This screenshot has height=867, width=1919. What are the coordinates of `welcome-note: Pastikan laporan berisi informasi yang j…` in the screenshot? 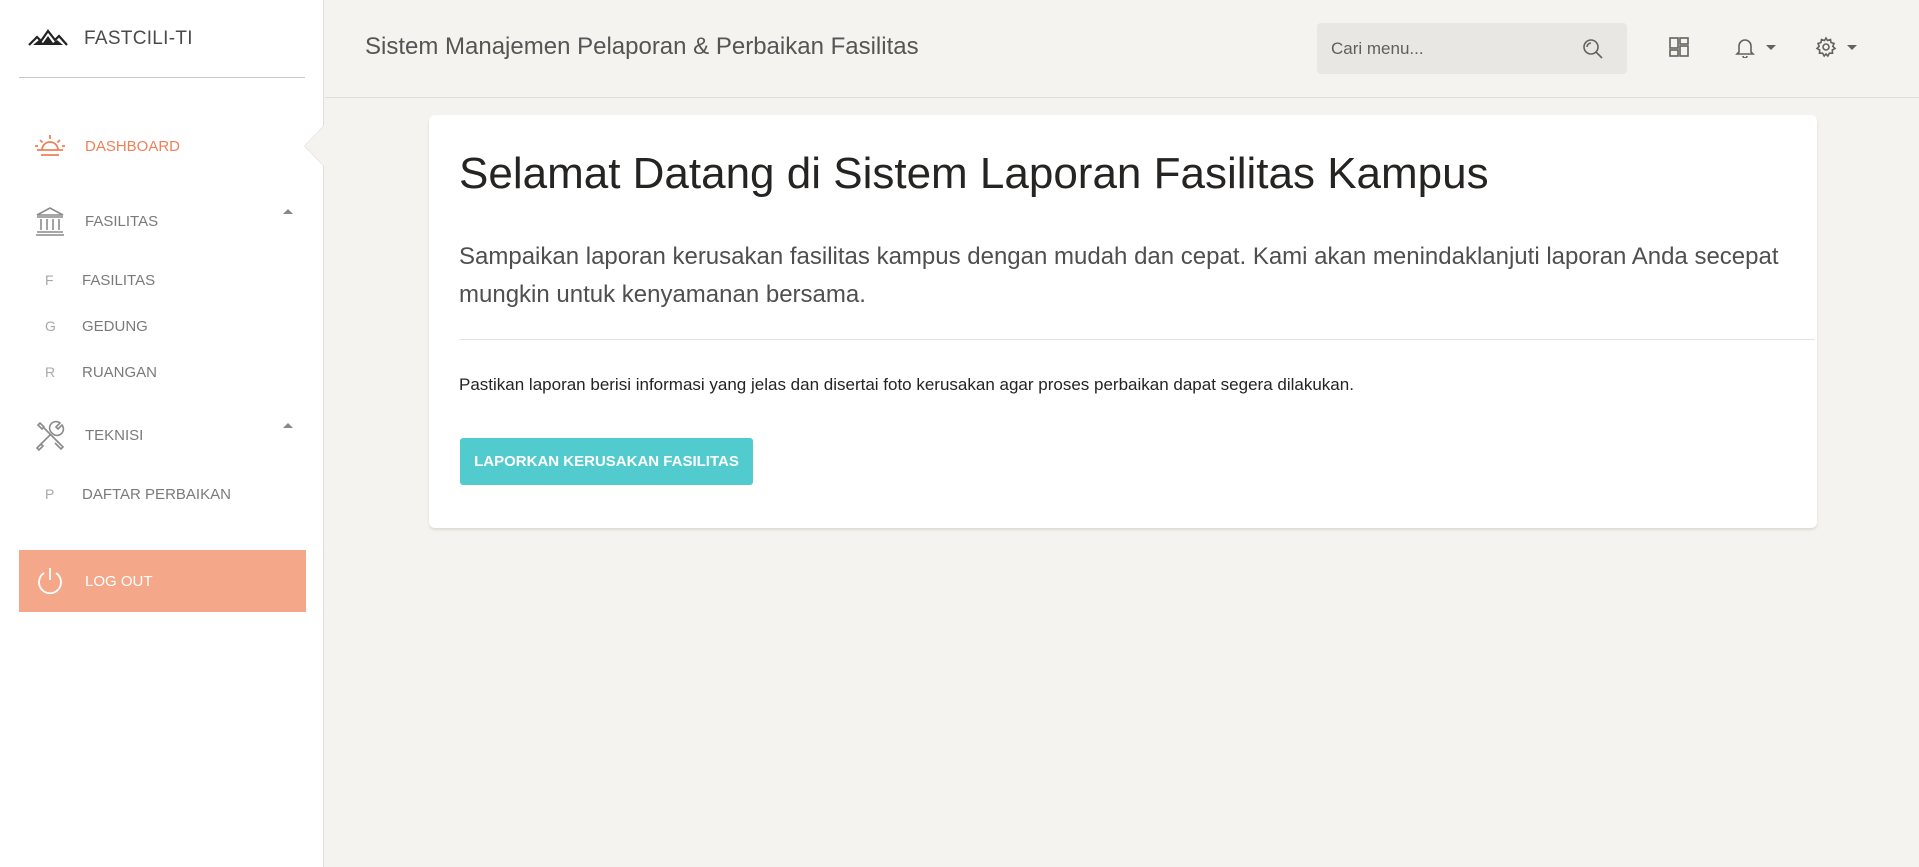 It's located at (906, 384).